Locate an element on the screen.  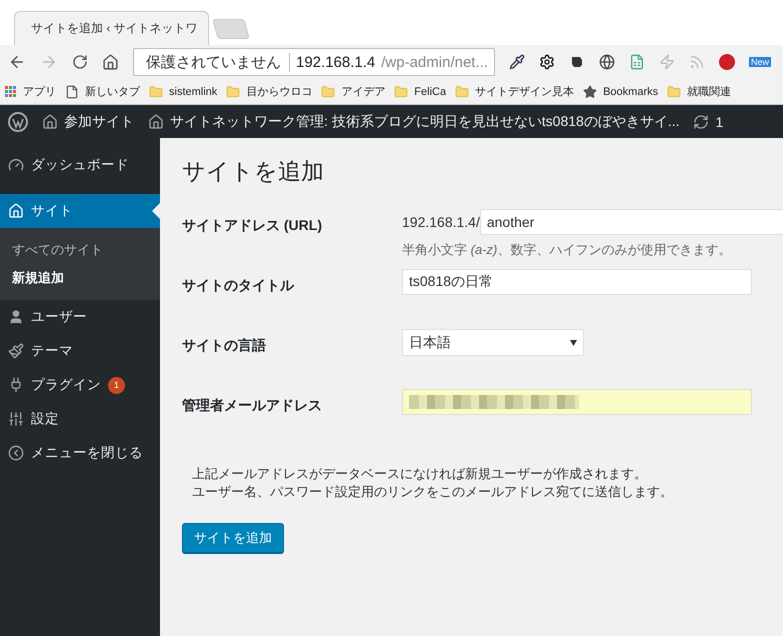
bookmark-link: アイデア is located at coordinates (363, 91).